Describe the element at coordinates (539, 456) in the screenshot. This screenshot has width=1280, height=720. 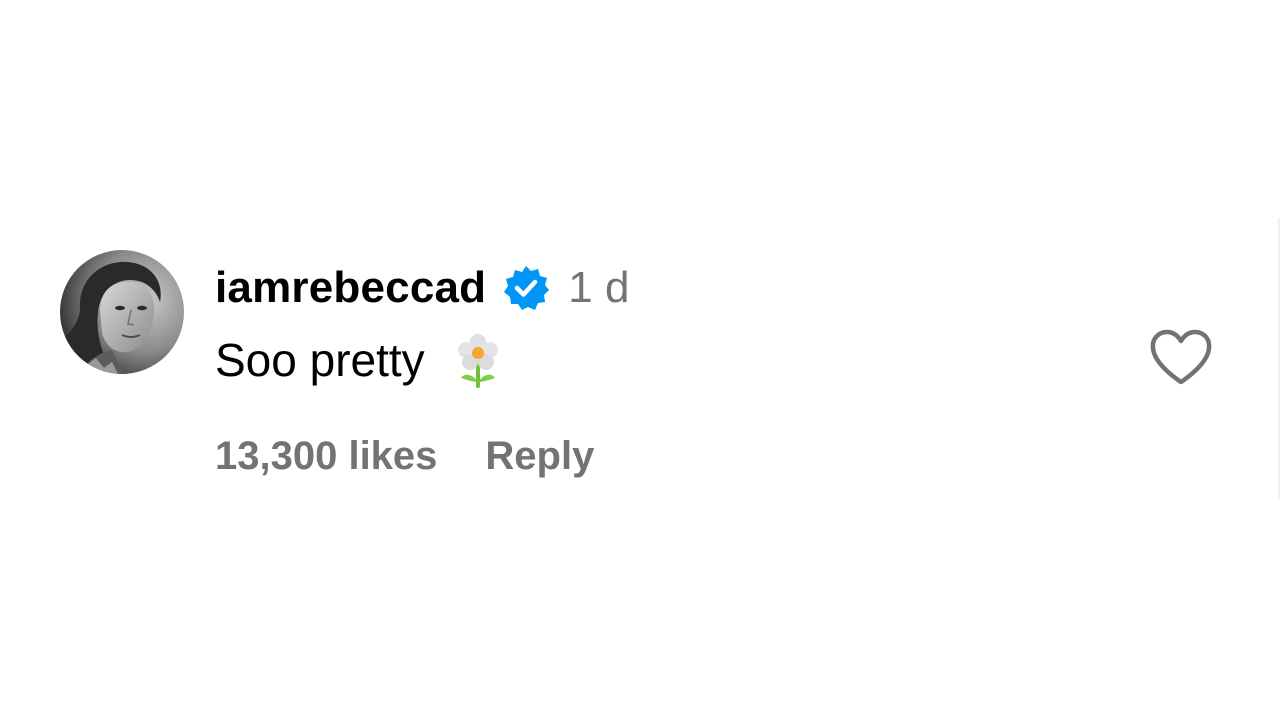
I see `reply-button: Reply` at that location.